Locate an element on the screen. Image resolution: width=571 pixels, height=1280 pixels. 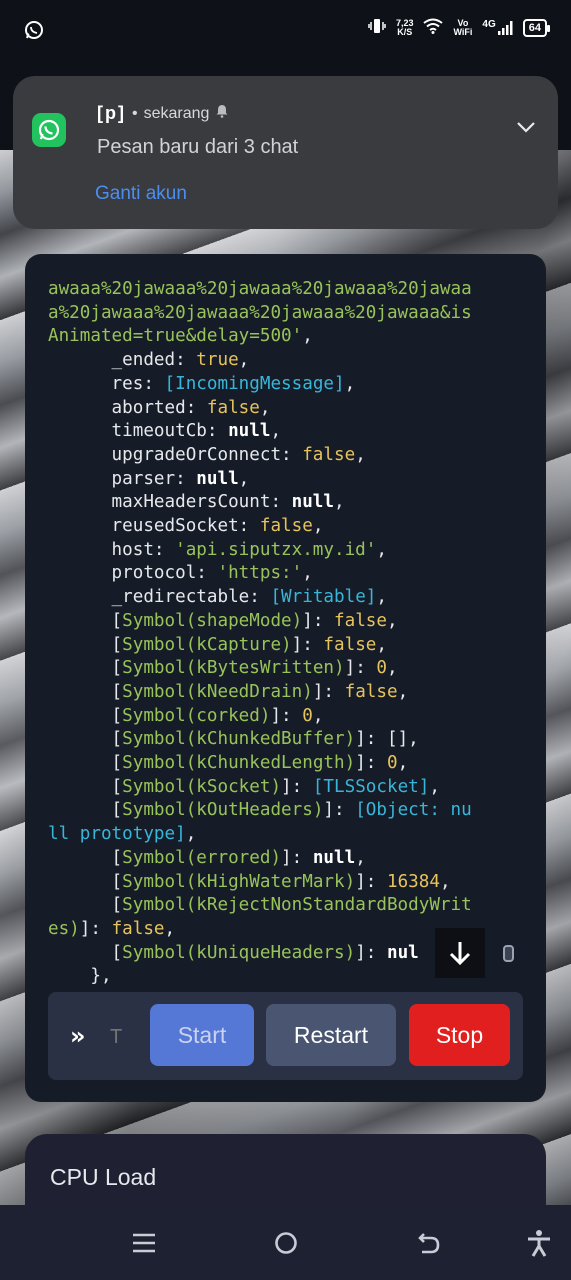
console-line: es)]: false, is located at coordinates (273, 930).